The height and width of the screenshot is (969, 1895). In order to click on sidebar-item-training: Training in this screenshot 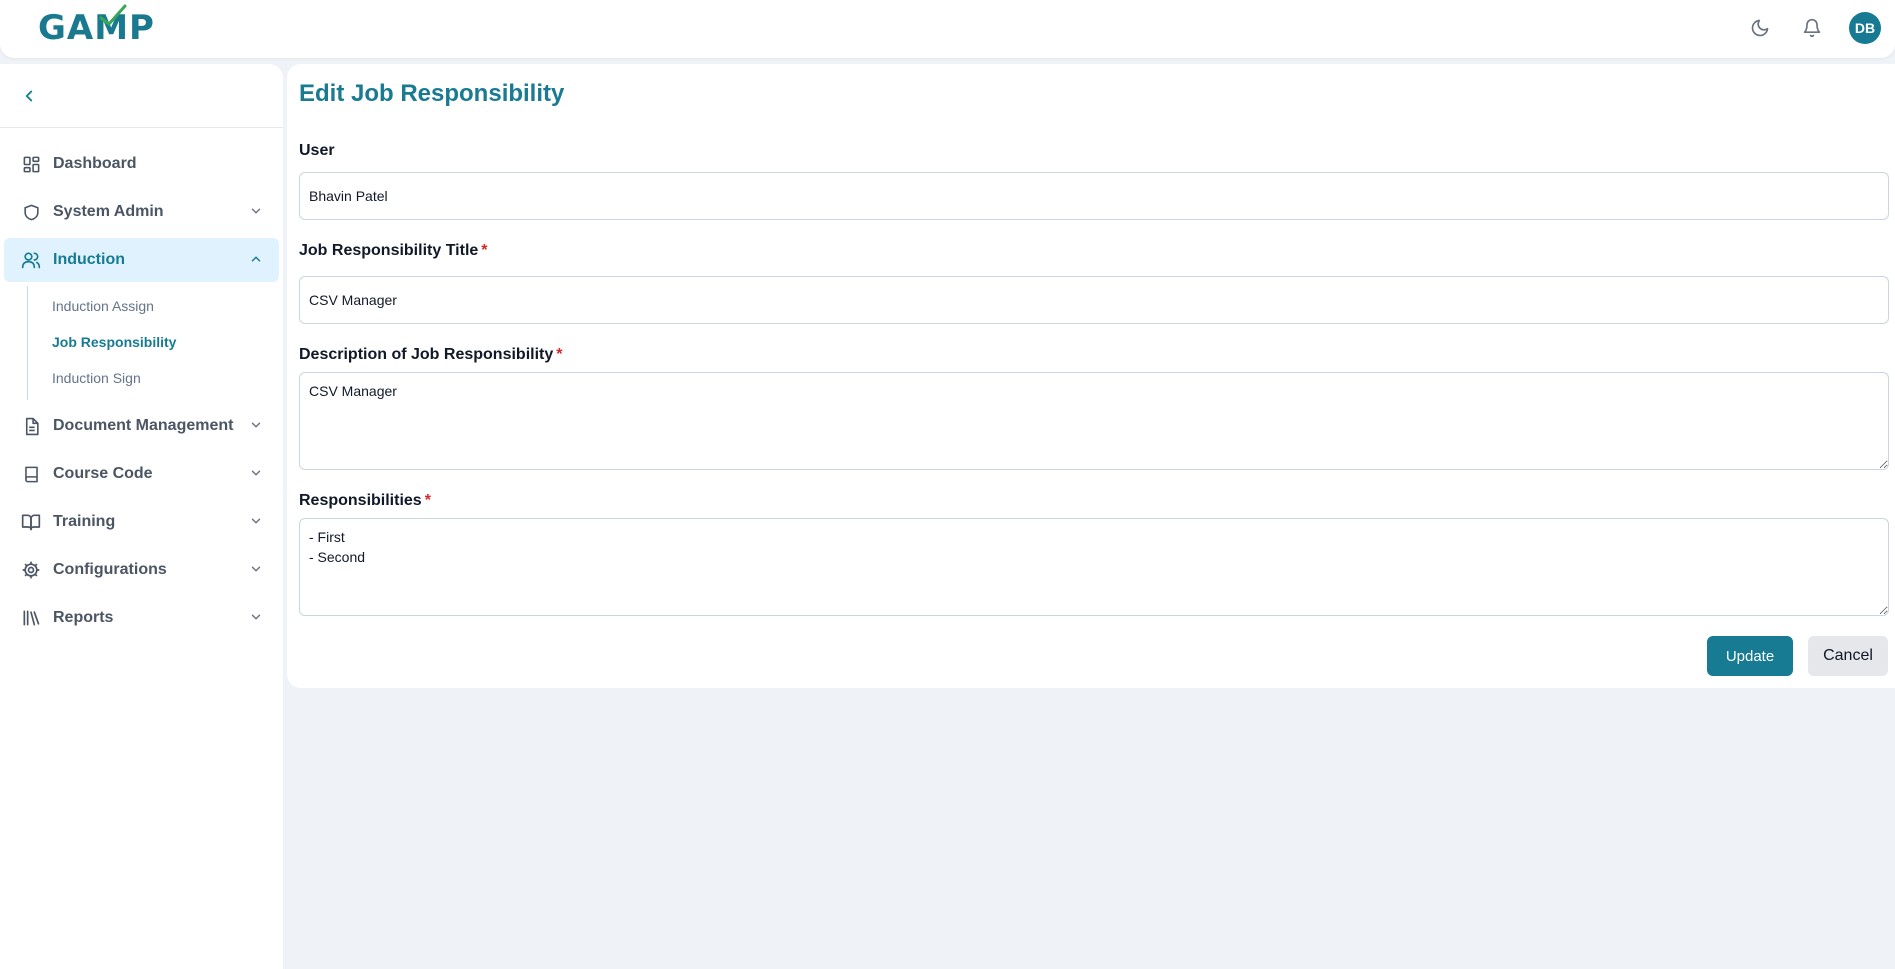, I will do `click(141, 522)`.